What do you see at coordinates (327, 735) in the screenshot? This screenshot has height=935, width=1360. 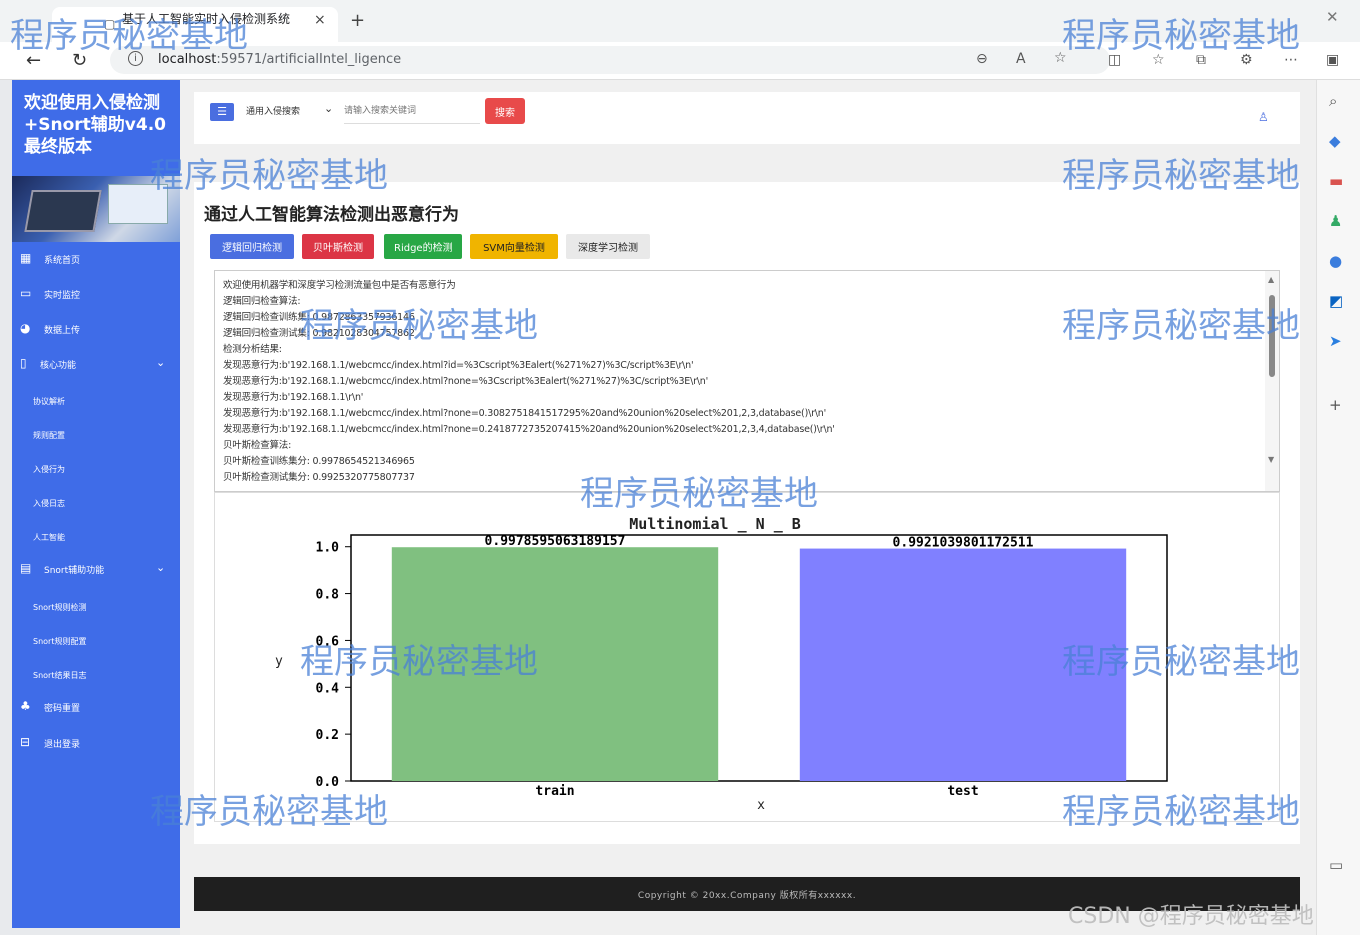 I see `y-tick-label: 0.2` at bounding box center [327, 735].